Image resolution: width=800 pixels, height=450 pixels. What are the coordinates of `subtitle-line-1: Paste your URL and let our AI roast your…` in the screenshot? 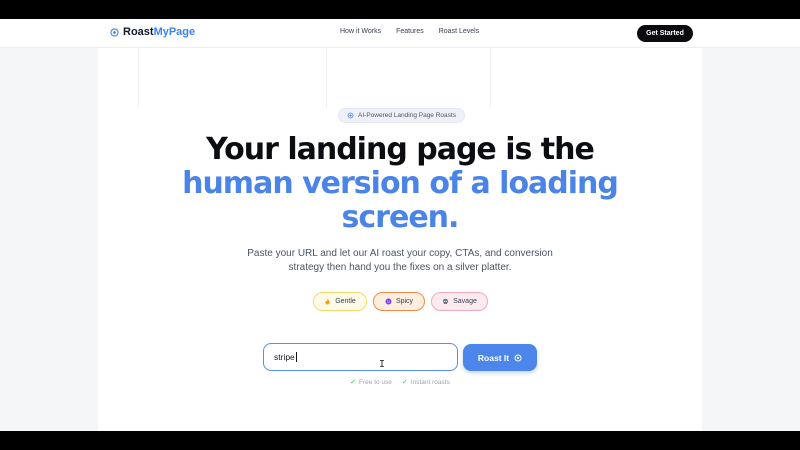 It's located at (400, 253).